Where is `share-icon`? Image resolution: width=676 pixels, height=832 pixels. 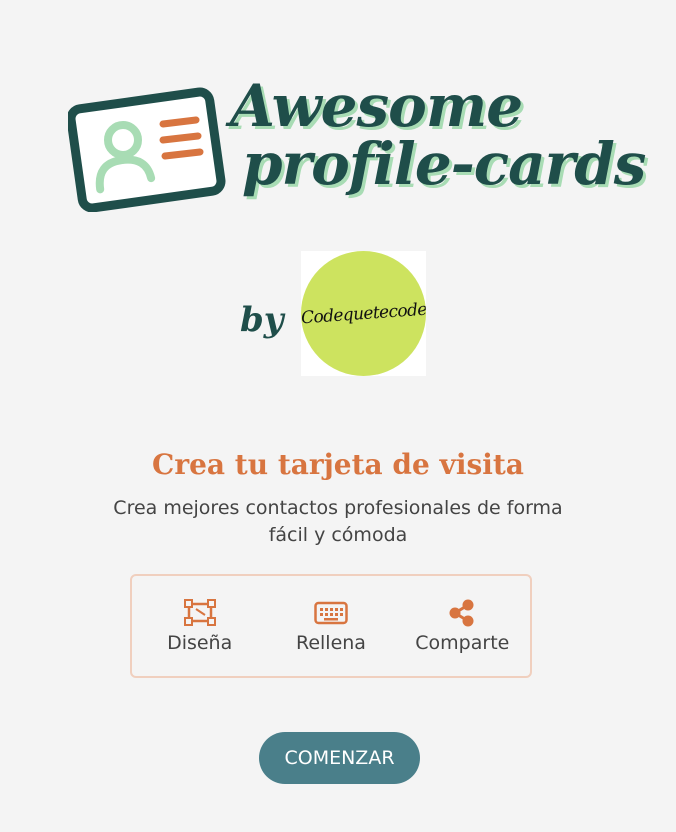 share-icon is located at coordinates (462, 613).